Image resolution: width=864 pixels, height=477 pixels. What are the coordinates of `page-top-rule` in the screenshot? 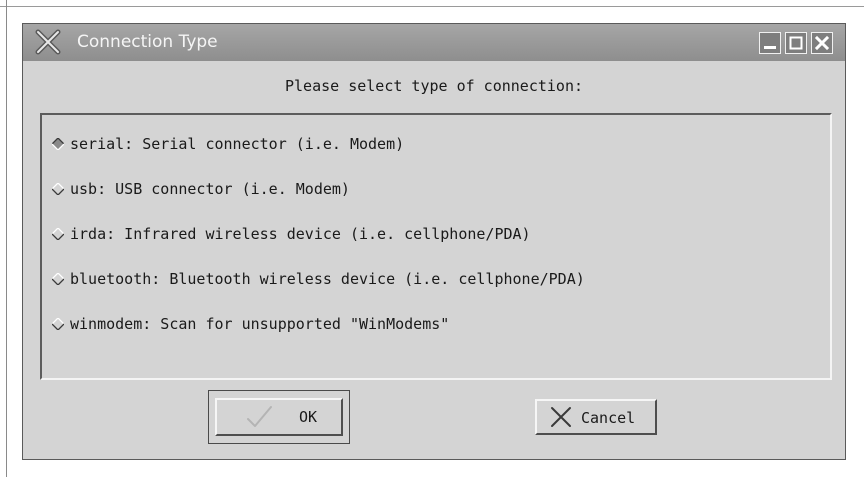 It's located at (432, 6).